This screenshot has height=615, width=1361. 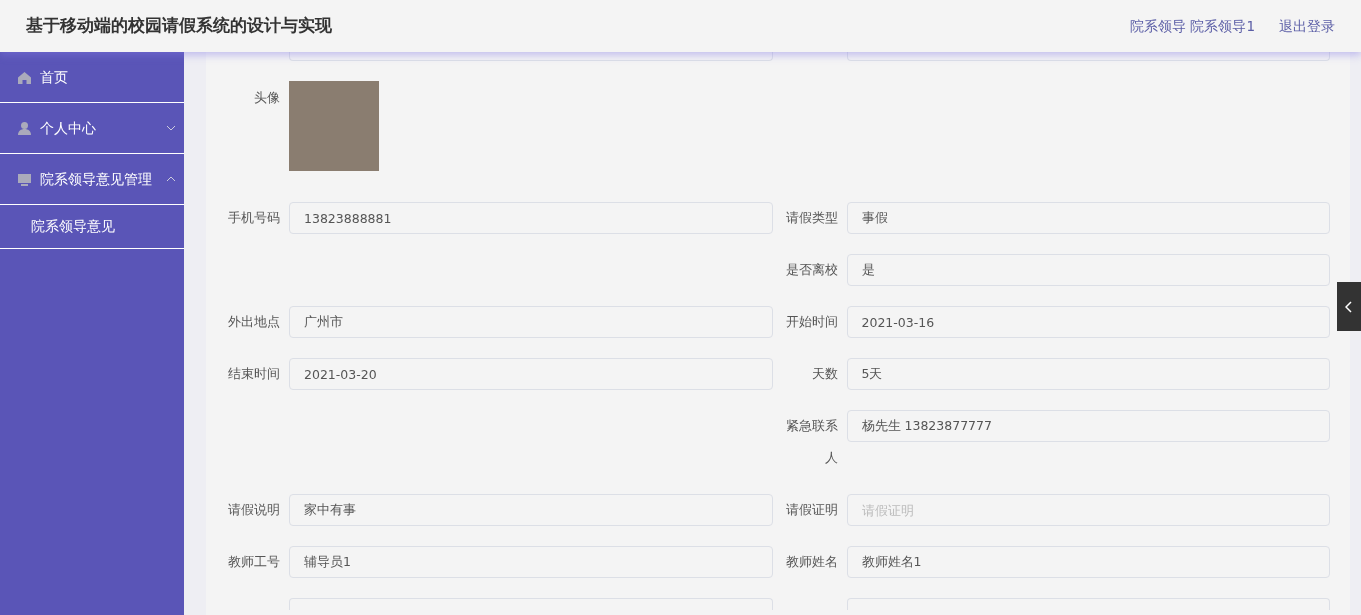 I want to click on input-field: 13823888881, so click(x=531, y=218).